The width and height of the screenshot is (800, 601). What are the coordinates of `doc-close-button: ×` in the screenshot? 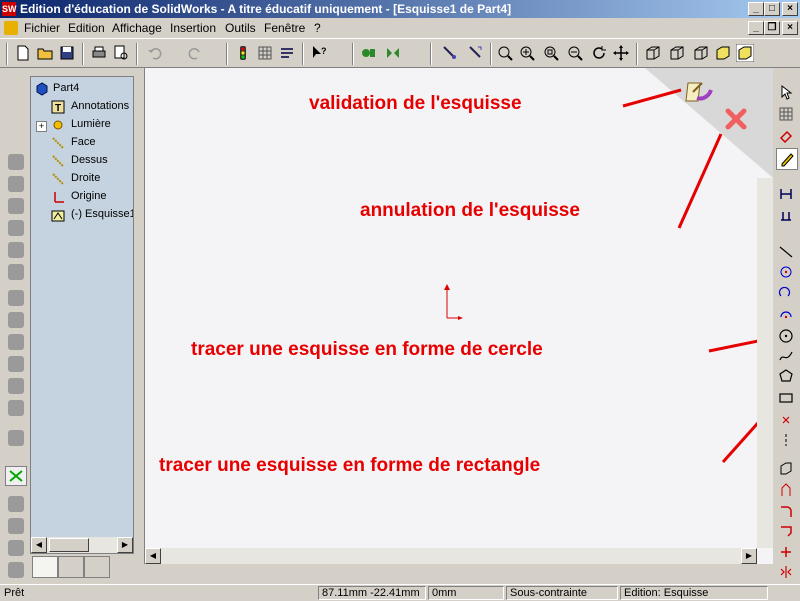 It's located at (790, 28).